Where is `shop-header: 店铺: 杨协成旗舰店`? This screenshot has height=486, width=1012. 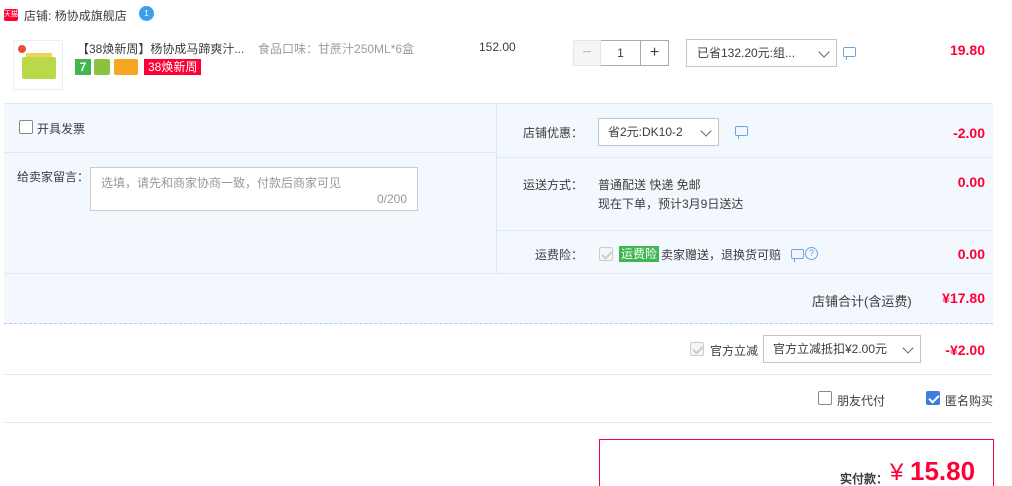
shop-header: 店铺: 杨协成旗舰店 is located at coordinates (75, 15).